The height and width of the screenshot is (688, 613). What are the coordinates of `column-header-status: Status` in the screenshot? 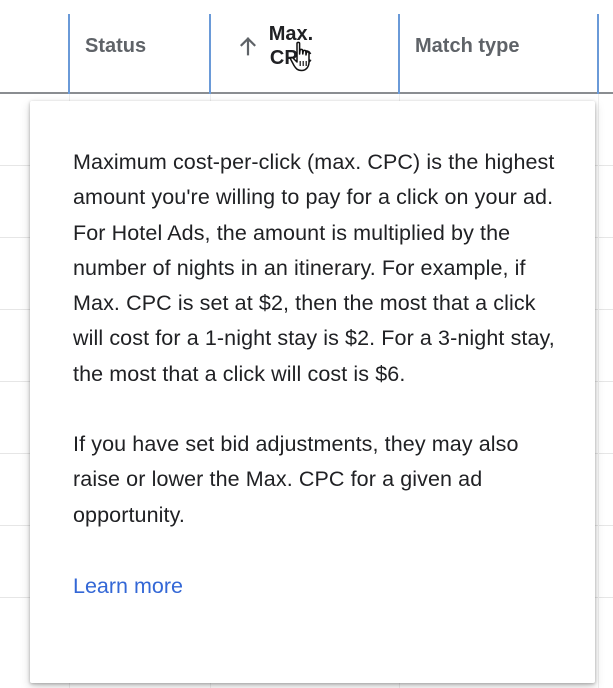 It's located at (115, 46).